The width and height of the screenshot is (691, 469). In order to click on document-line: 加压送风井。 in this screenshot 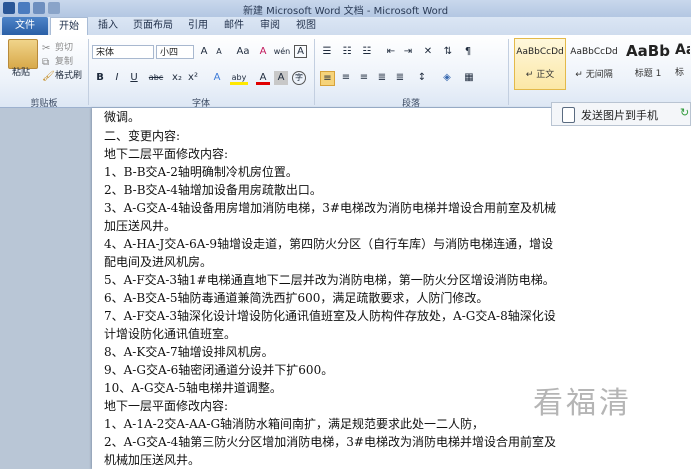, I will do `click(140, 226)`.